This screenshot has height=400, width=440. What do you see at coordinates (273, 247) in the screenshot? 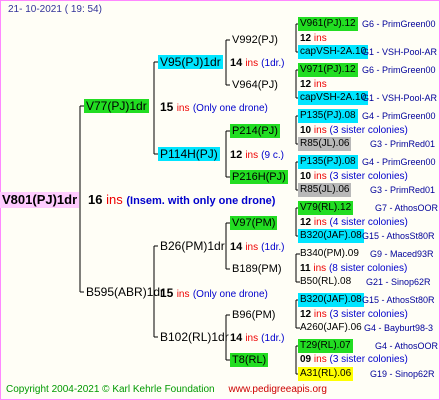
I see `gen2-ds-note: (1dr.)` at bounding box center [273, 247].